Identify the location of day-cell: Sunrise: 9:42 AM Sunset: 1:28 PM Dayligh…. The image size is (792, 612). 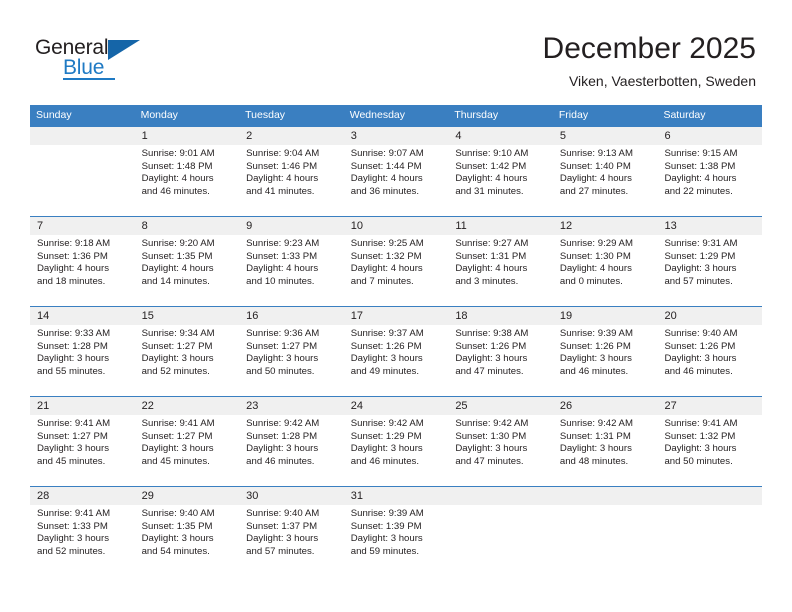
(291, 450).